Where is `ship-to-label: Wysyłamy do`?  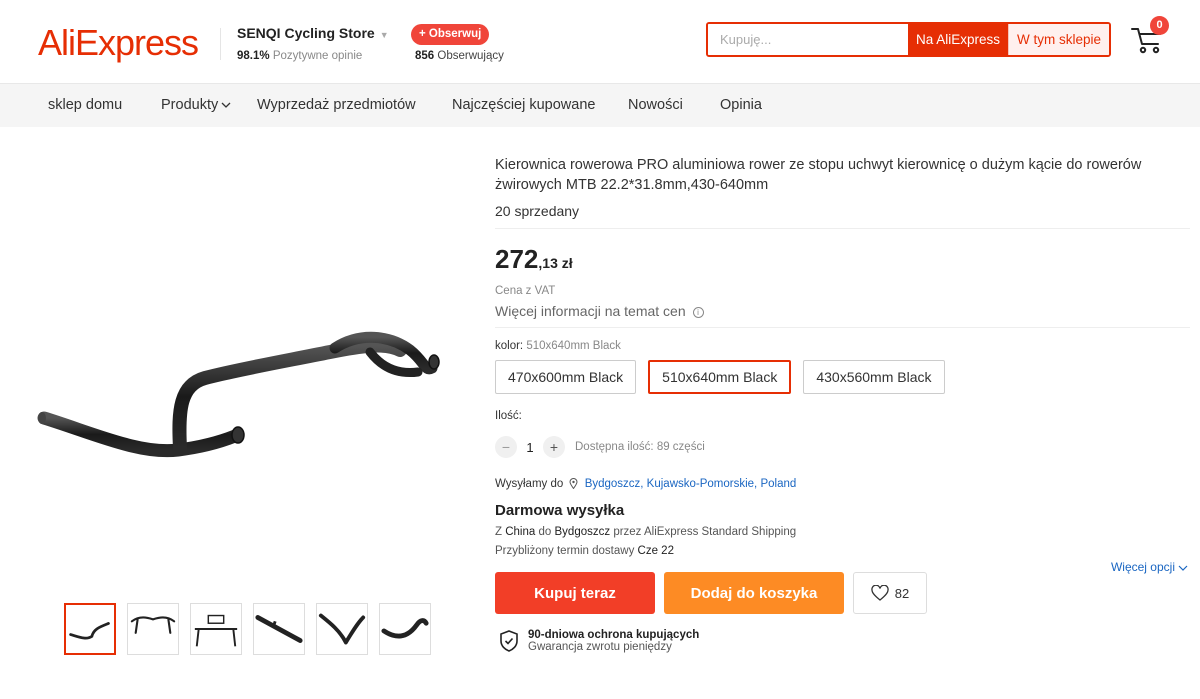 ship-to-label: Wysyłamy do is located at coordinates (529, 484).